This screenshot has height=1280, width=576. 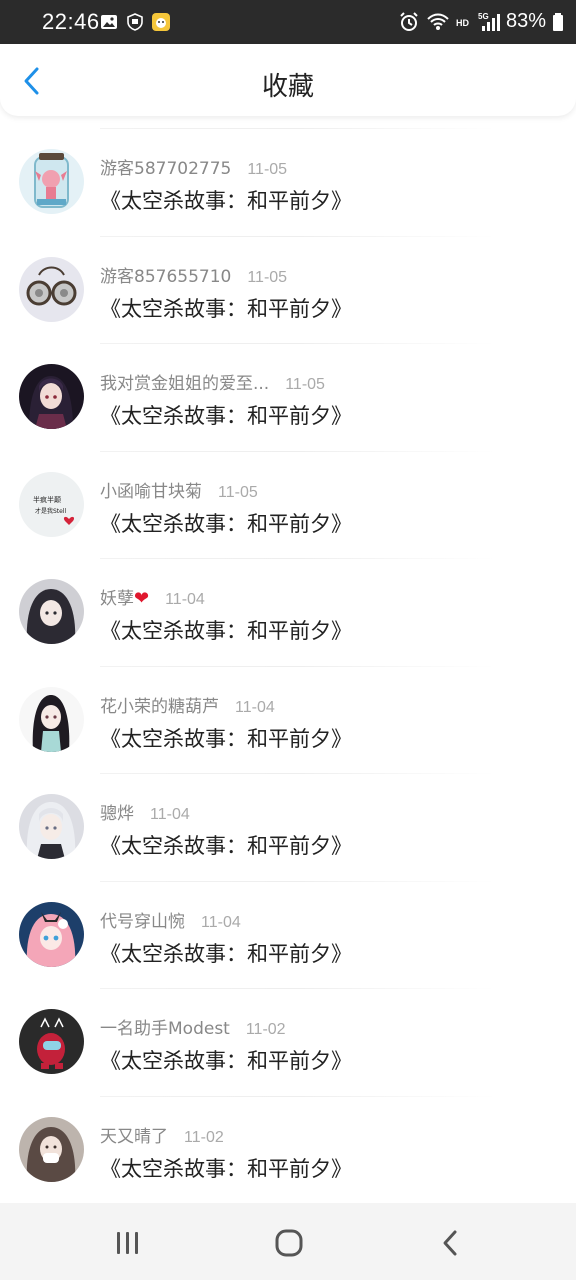 What do you see at coordinates (288, 923) in the screenshot?
I see `list-item: 代号穿山惋 11-04 《太空杀故事：和平前夕》` at bounding box center [288, 923].